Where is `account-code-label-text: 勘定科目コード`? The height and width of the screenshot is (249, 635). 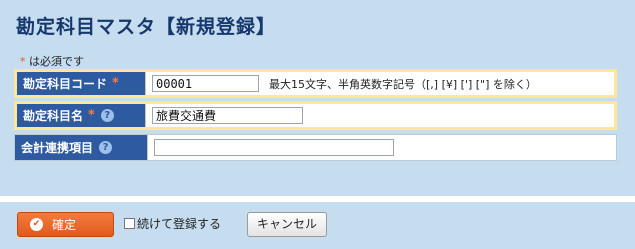 account-code-label-text: 勘定科目コード is located at coordinates (65, 84).